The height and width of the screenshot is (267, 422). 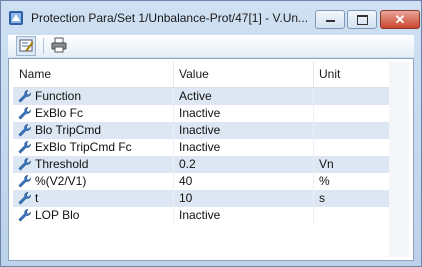 What do you see at coordinates (187, 164) in the screenshot?
I see `param-value: 0.2` at bounding box center [187, 164].